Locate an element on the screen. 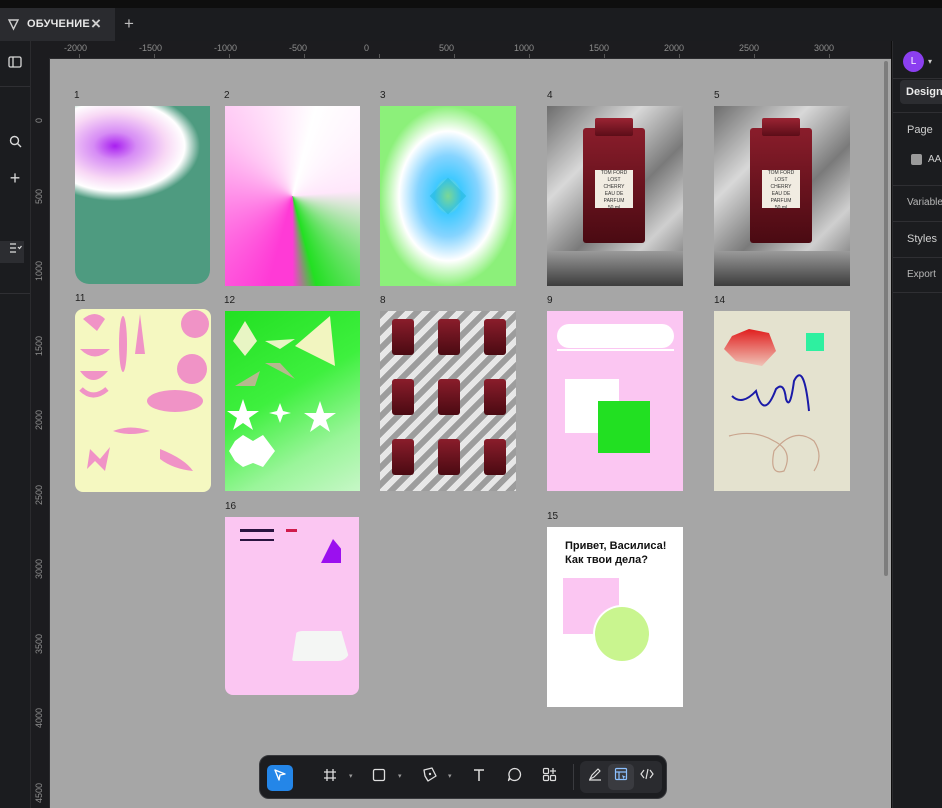 The width and height of the screenshot is (942, 808). ruler-top-label: 3000 is located at coordinates (824, 48).